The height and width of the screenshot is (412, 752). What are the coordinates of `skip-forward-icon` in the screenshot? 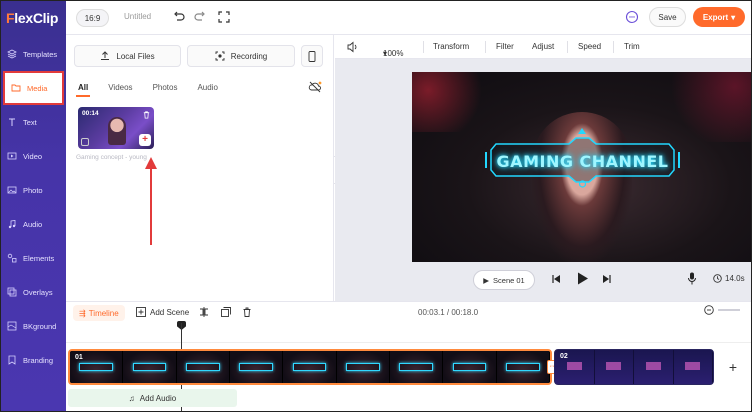 It's located at (607, 279).